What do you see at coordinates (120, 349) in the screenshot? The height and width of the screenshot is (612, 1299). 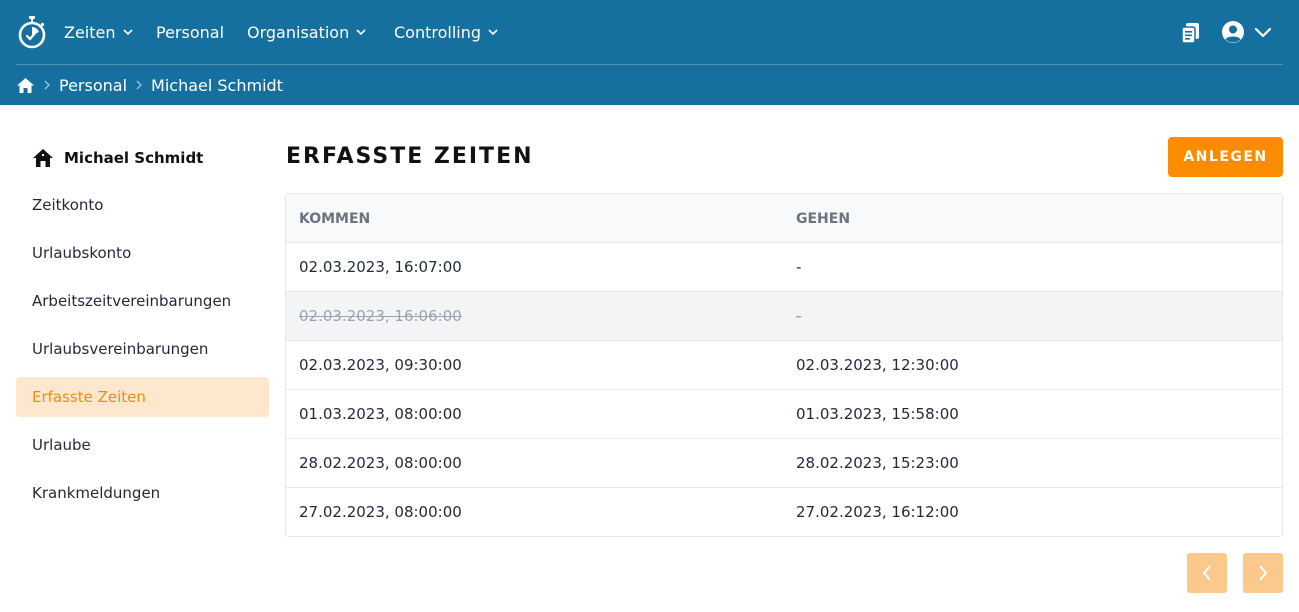 I see `sidebar-item-label: Urlaubsvereinbarungen` at bounding box center [120, 349].